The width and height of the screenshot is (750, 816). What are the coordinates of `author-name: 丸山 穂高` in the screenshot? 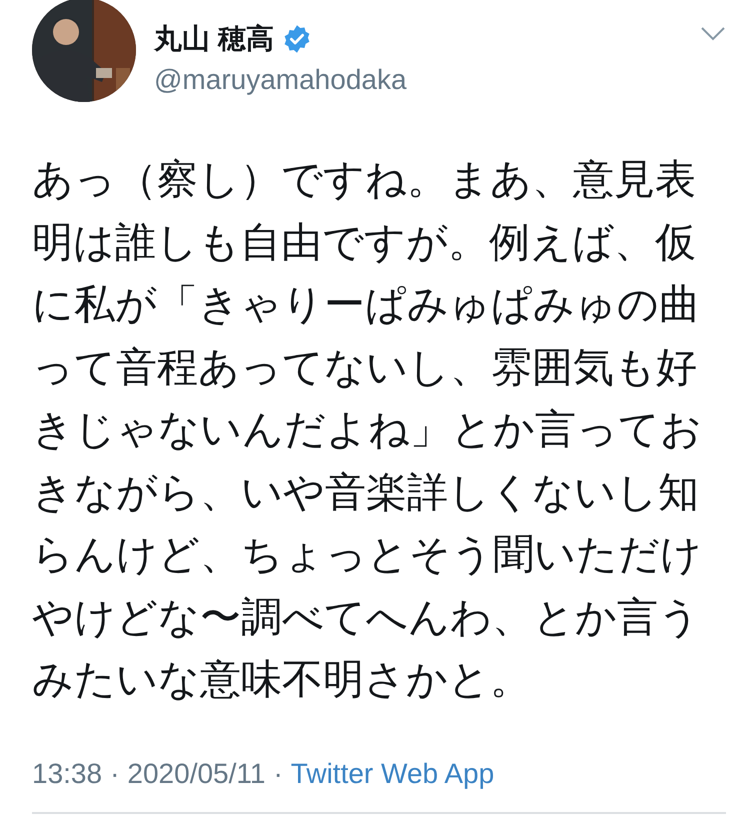 It's located at (214, 39).